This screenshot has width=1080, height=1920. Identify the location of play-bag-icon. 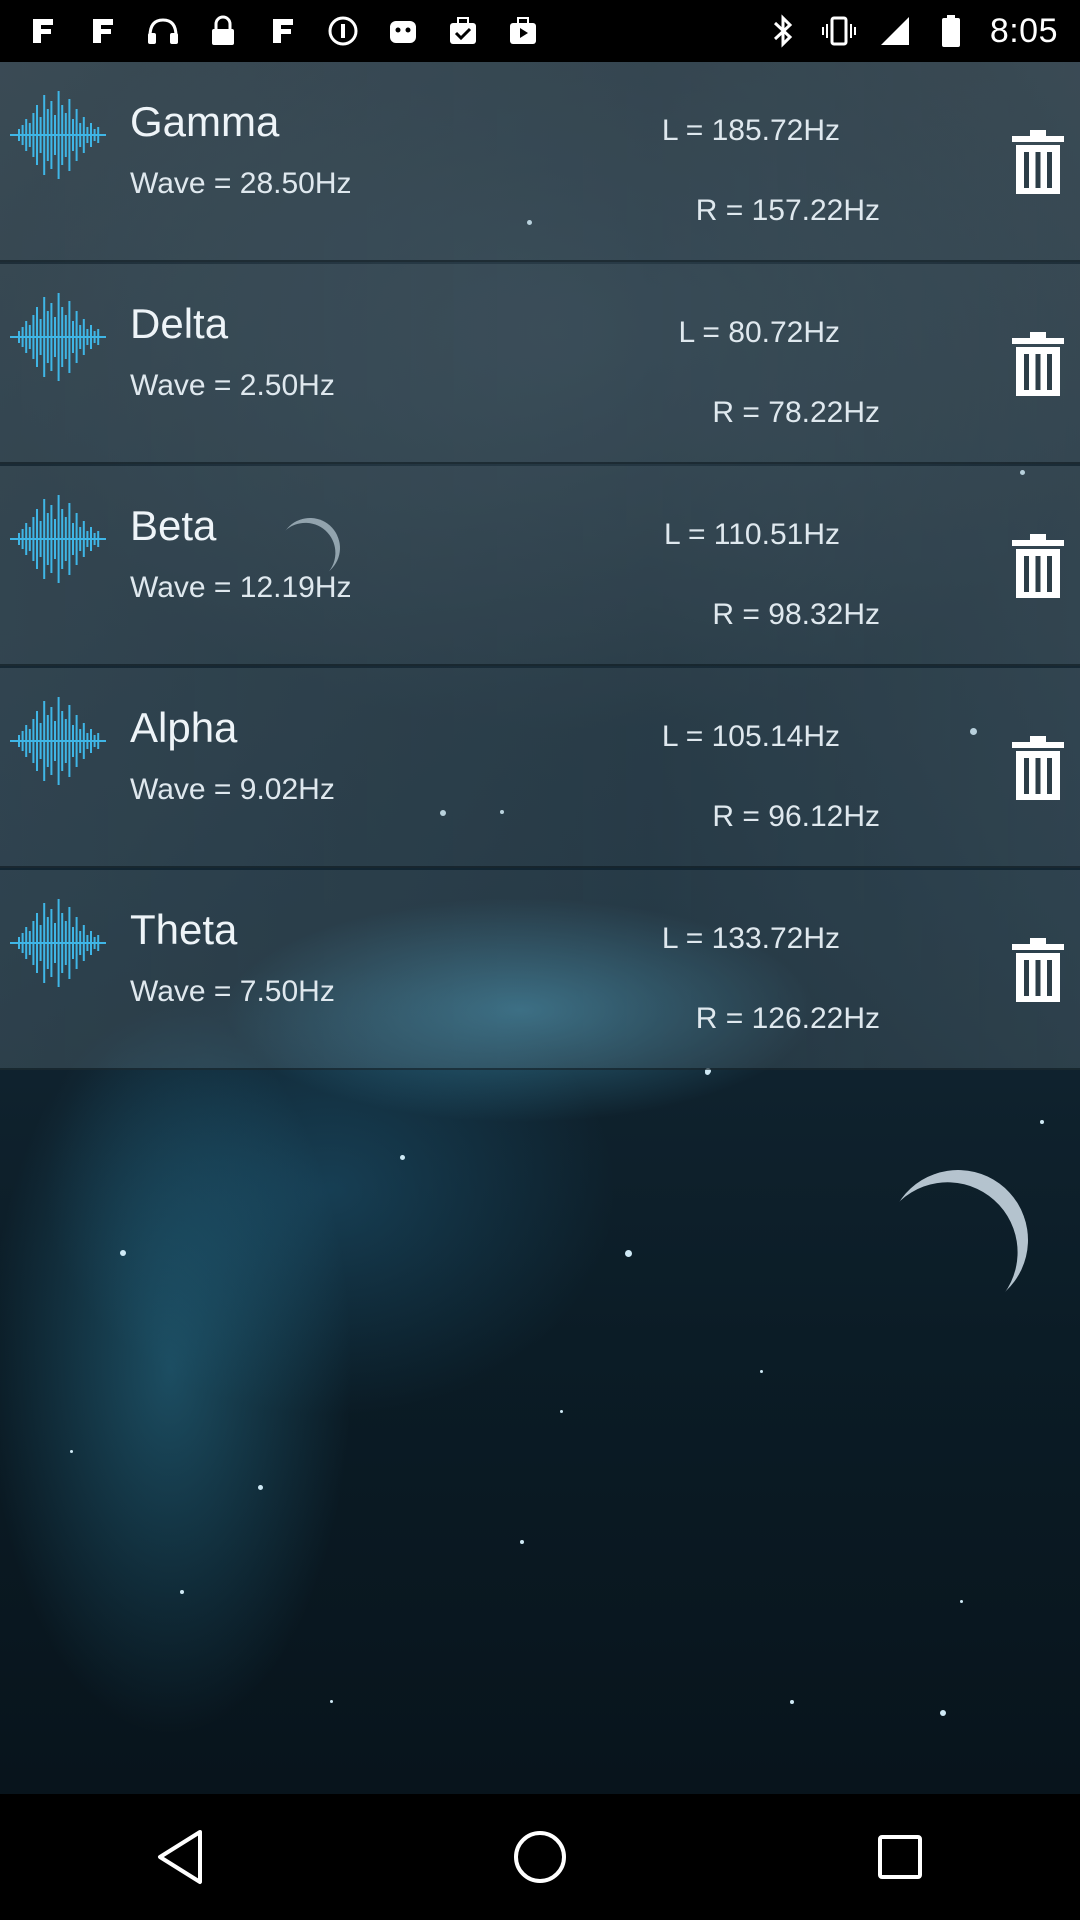
(523, 31).